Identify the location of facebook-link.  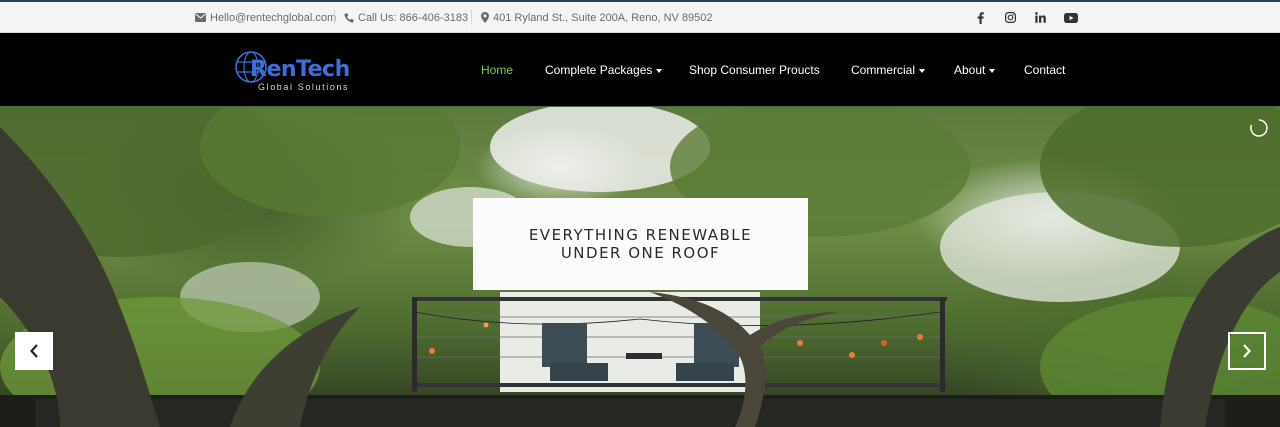
(980, 17).